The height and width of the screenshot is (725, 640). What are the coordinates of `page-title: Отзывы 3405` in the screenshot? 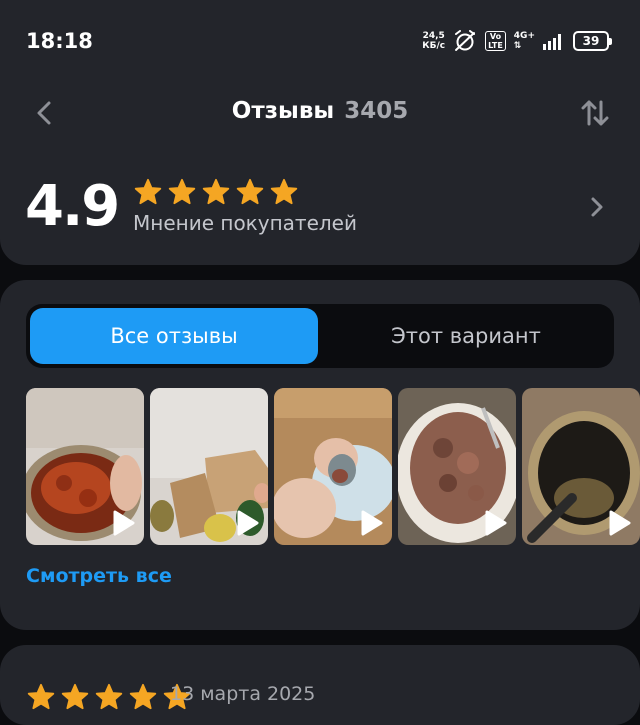 It's located at (320, 111).